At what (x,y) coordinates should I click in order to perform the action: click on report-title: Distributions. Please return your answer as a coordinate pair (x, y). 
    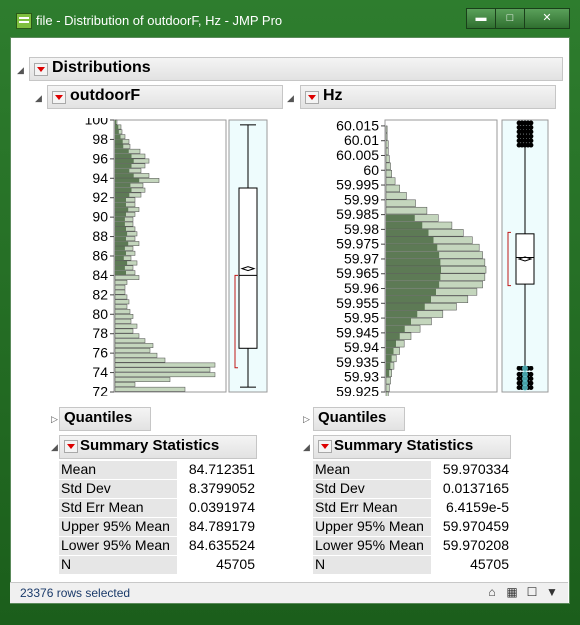
    Looking at the image, I should click on (101, 67).